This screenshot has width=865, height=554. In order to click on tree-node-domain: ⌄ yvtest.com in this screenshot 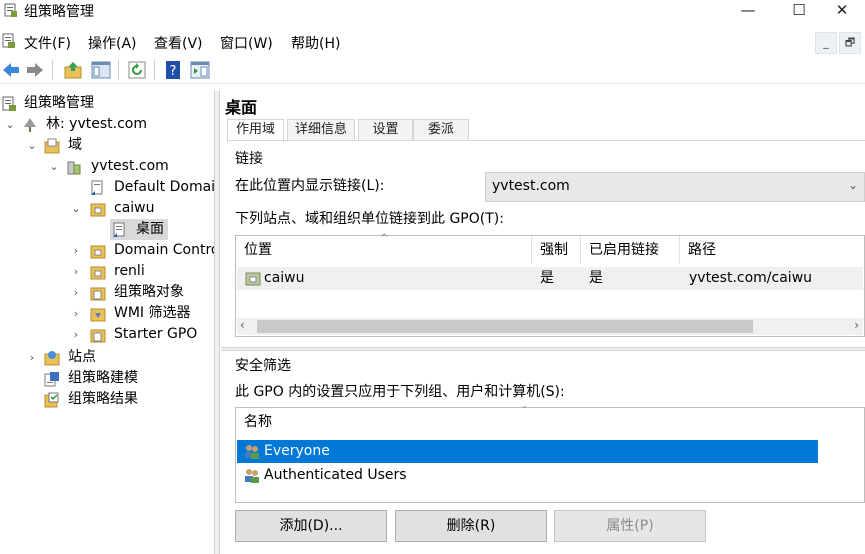, I will do `click(107, 166)`.